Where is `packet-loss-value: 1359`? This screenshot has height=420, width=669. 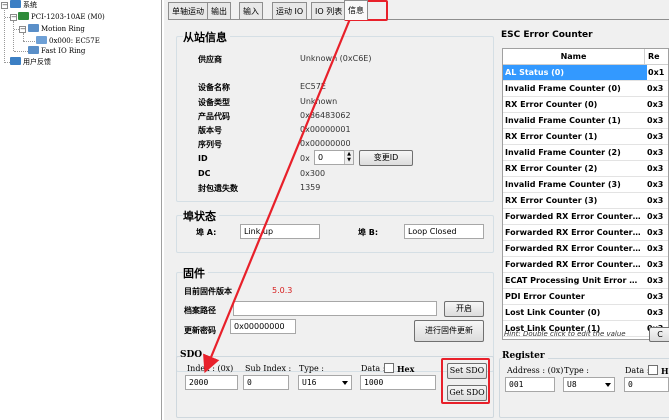
packet-loss-value: 1359 is located at coordinates (310, 187).